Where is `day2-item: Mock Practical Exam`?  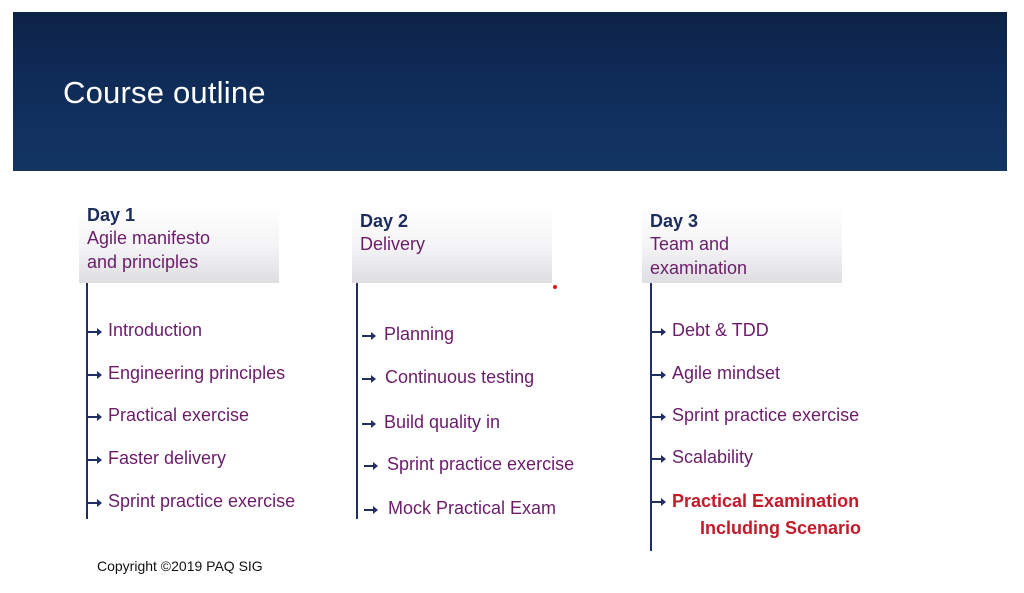 day2-item: Mock Practical Exam is located at coordinates (472, 508).